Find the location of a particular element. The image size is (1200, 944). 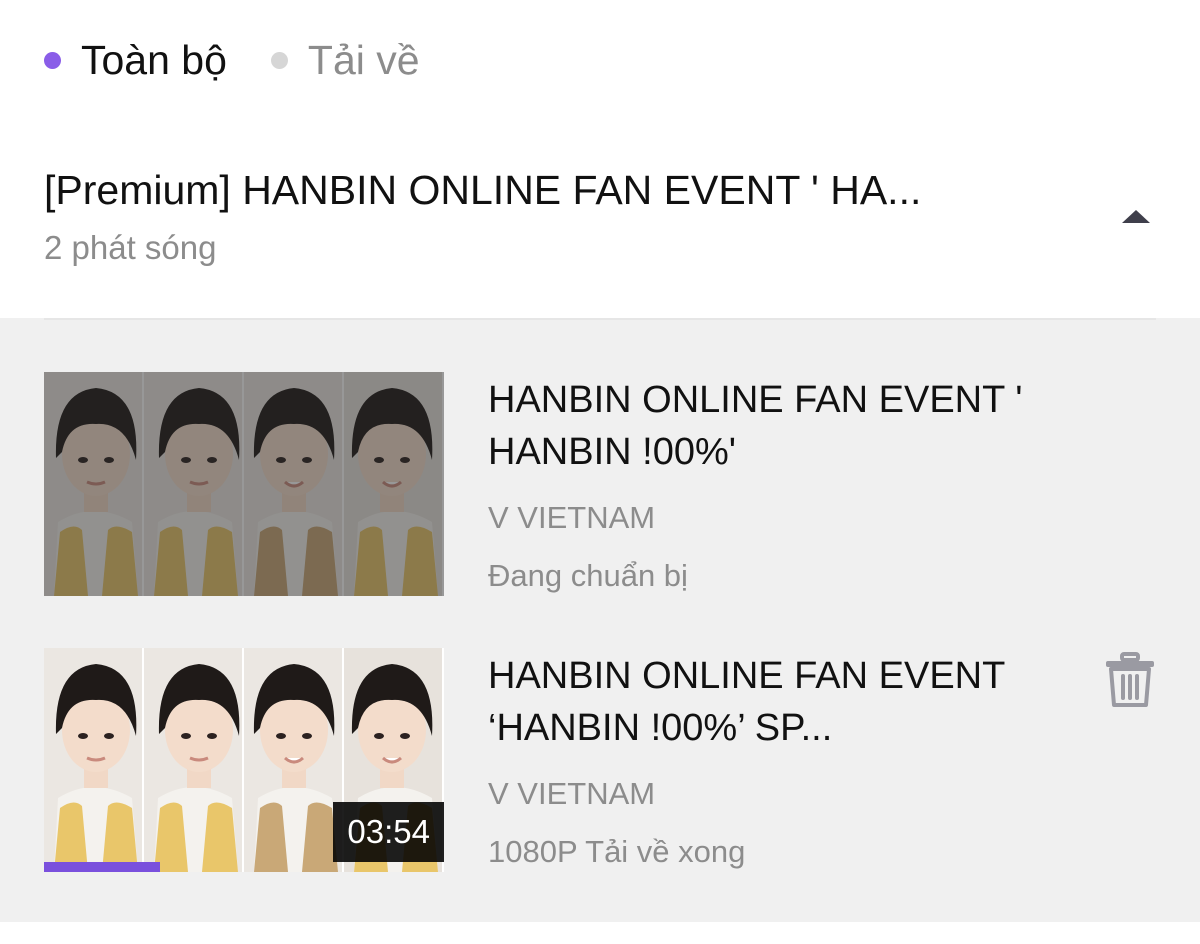

episode-status: 1080P Tải về xong is located at coordinates (617, 851).